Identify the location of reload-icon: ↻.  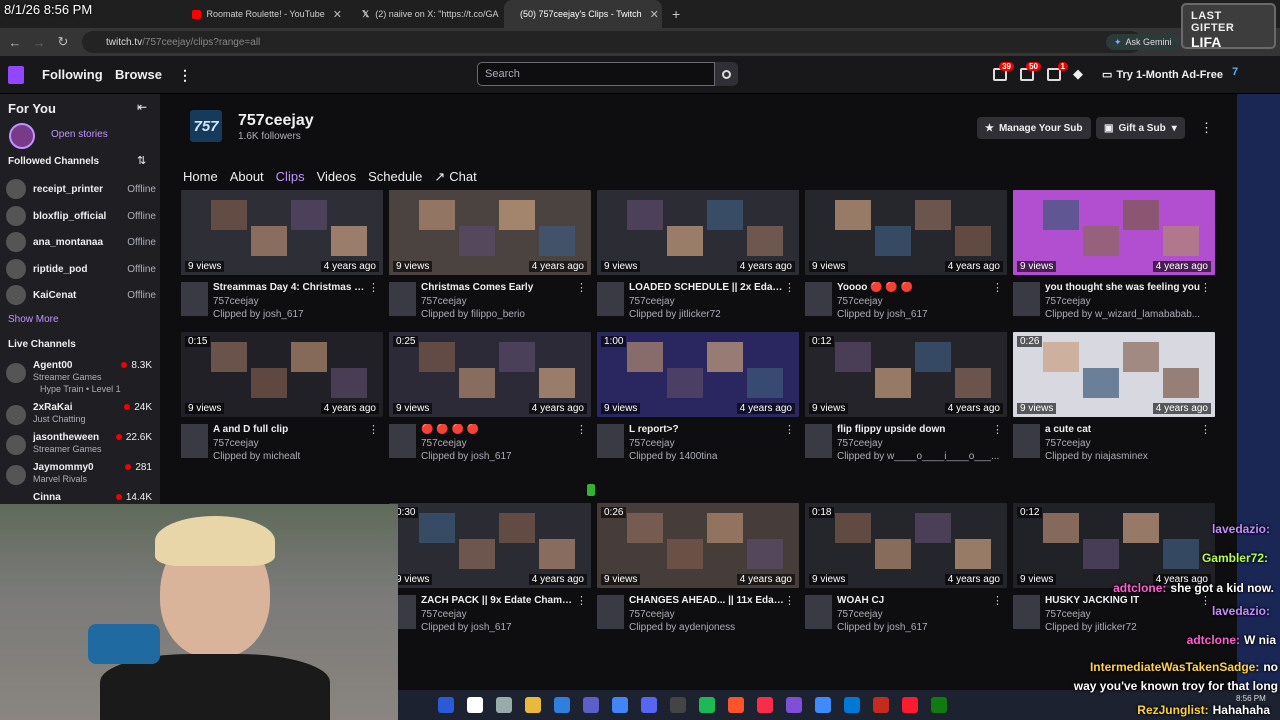
(63, 42).